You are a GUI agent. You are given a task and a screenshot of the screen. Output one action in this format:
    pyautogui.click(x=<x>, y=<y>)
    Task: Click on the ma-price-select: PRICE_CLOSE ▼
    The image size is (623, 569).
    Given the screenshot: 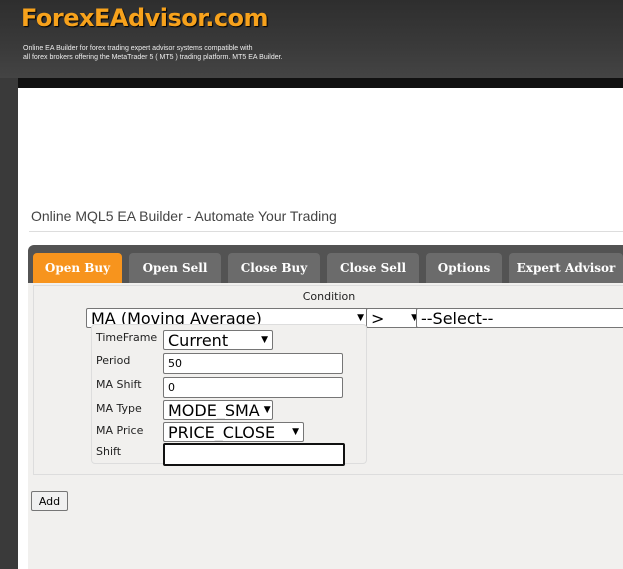 What is the action you would take?
    pyautogui.click(x=233, y=432)
    